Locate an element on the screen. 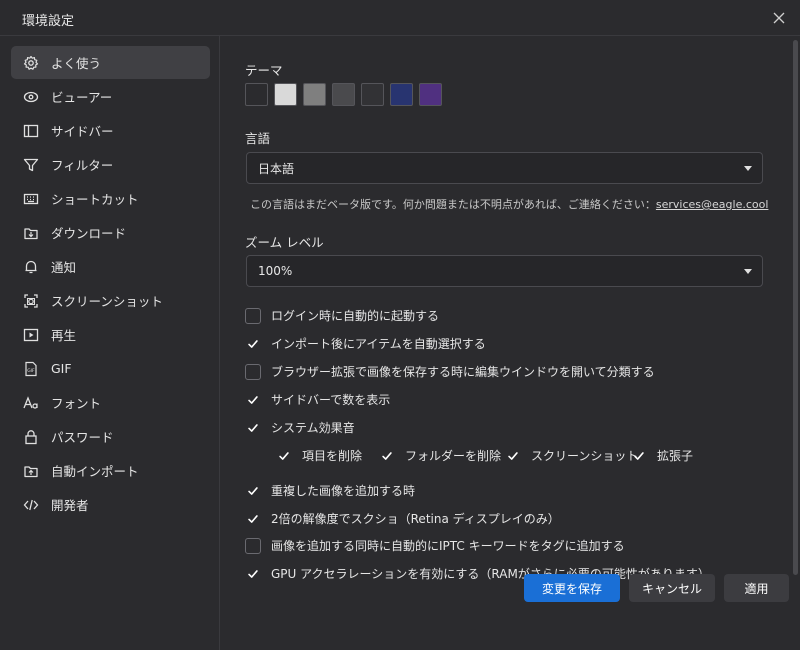 This screenshot has height=650, width=800. sound-option-row: 項目を削除 is located at coordinates (319, 455).